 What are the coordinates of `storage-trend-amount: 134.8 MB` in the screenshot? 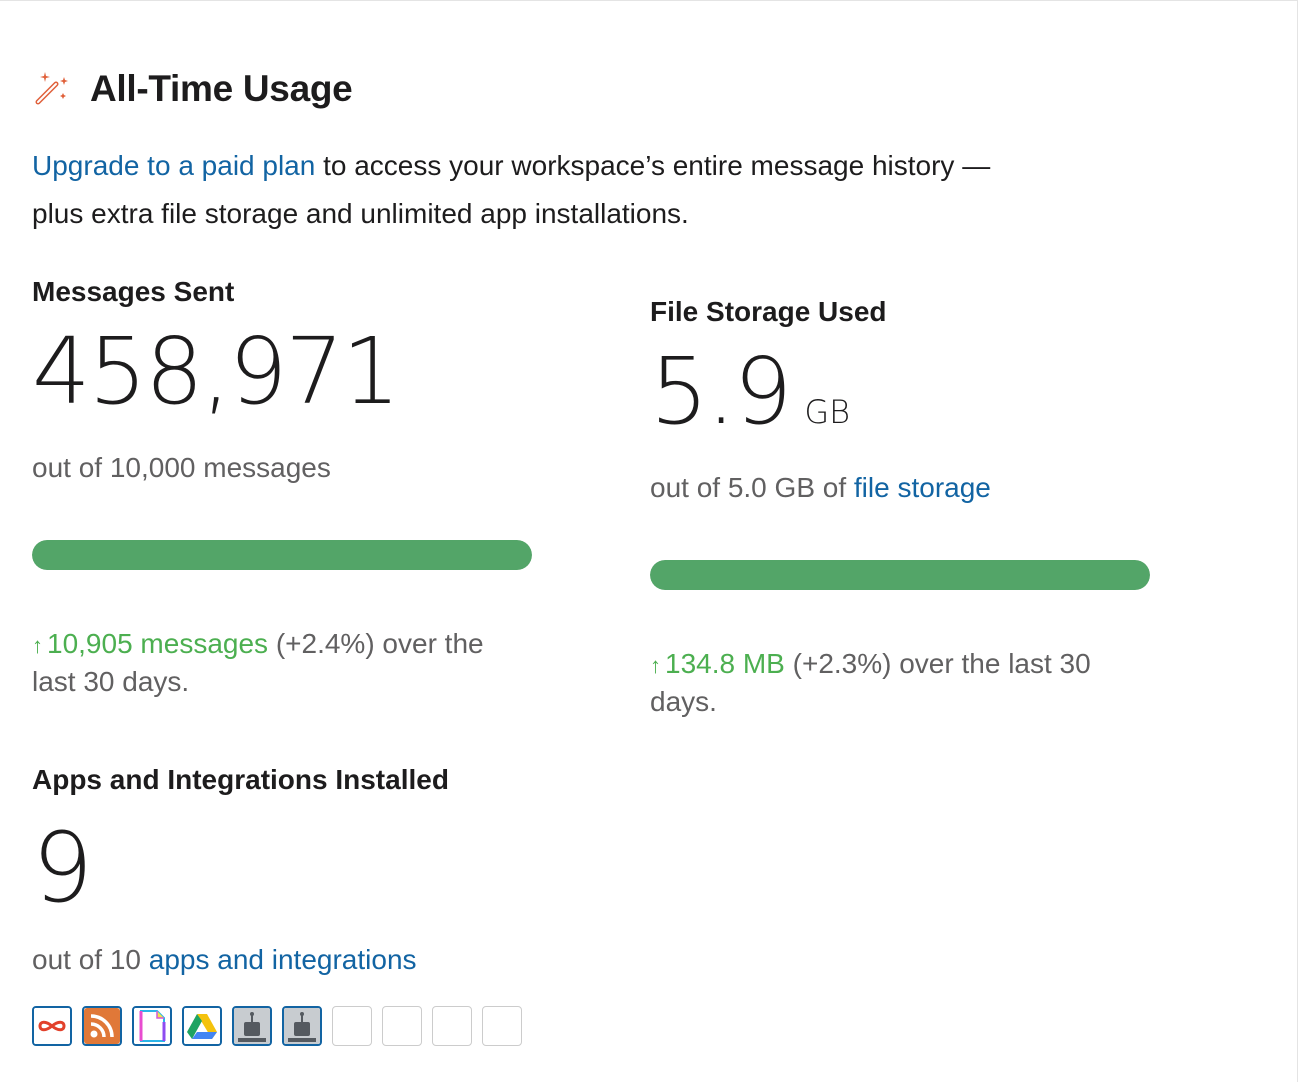 It's located at (725, 663).